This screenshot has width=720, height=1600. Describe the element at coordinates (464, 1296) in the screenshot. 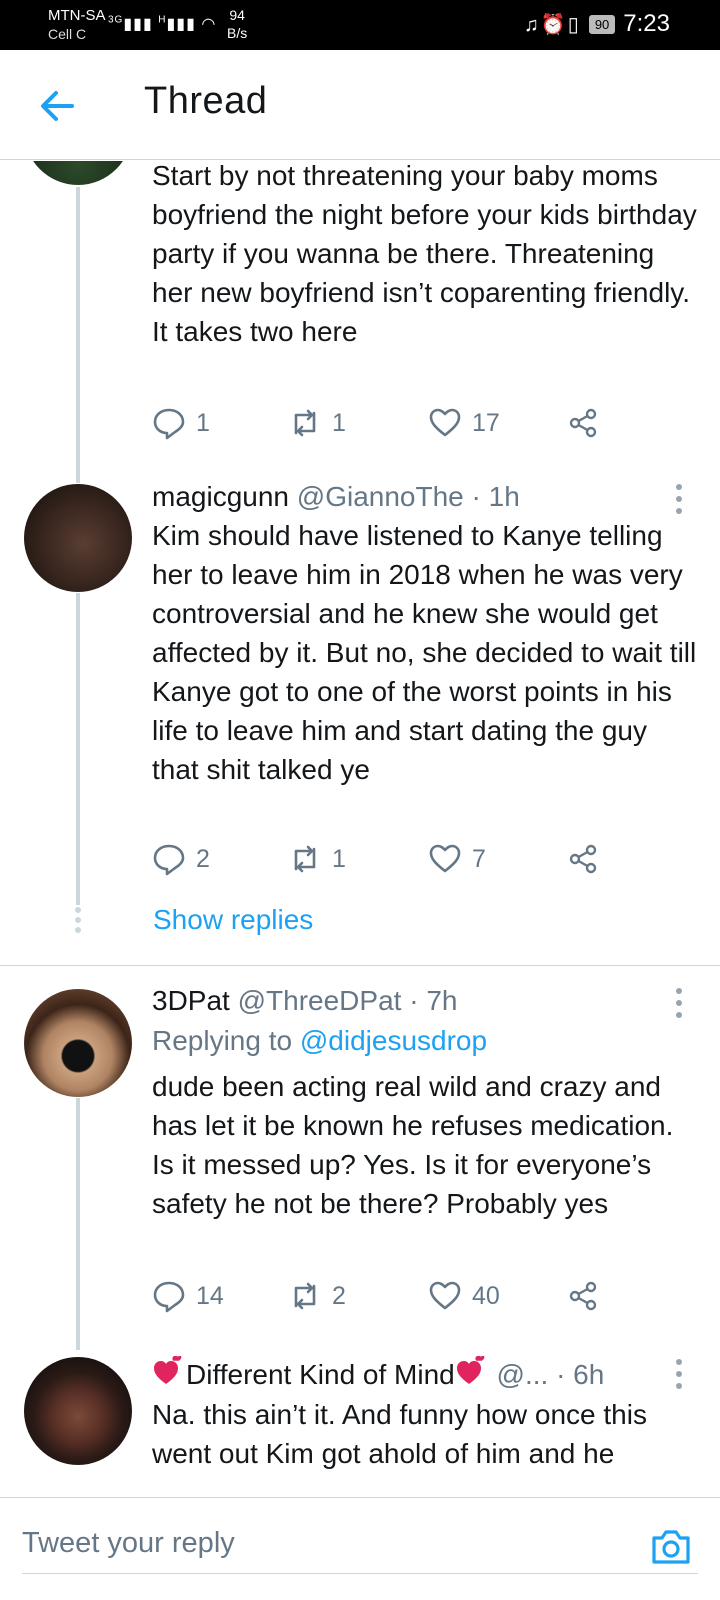

I see `like-button: 40` at that location.